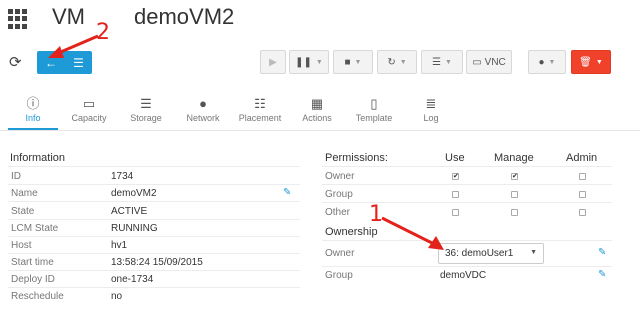  What do you see at coordinates (260, 103) in the screenshot?
I see `sitemap-icon: ☷` at bounding box center [260, 103].